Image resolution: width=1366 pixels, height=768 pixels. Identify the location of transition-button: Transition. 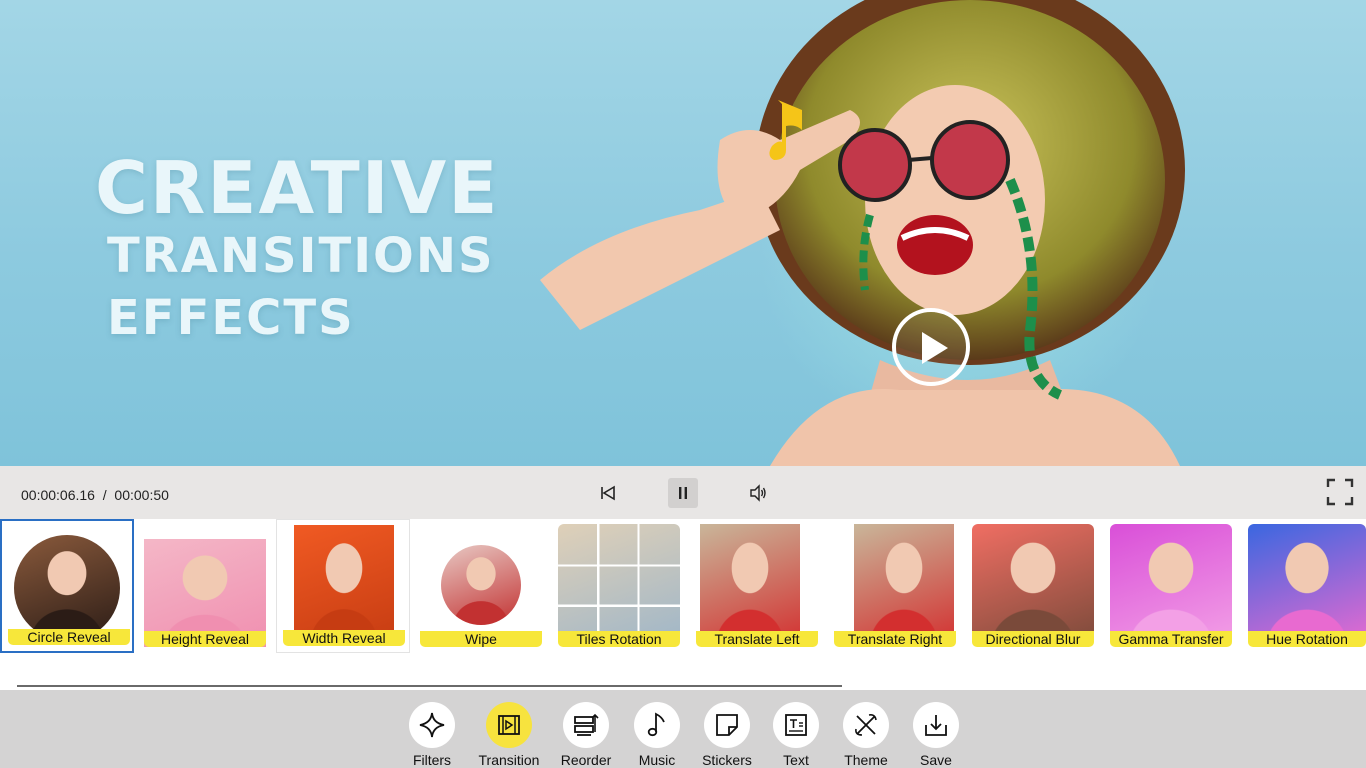
(509, 735).